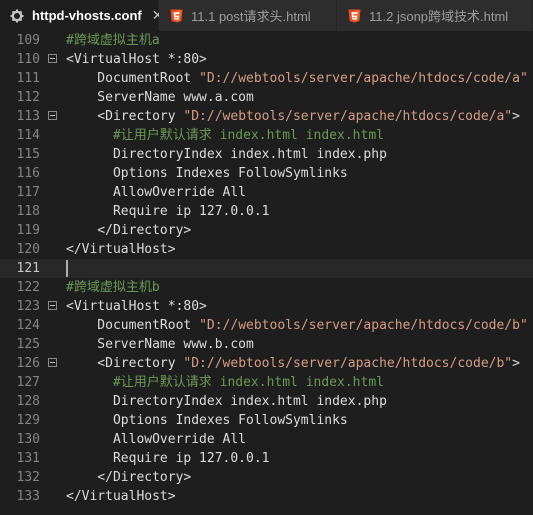  I want to click on line-number: 125, so click(28, 344).